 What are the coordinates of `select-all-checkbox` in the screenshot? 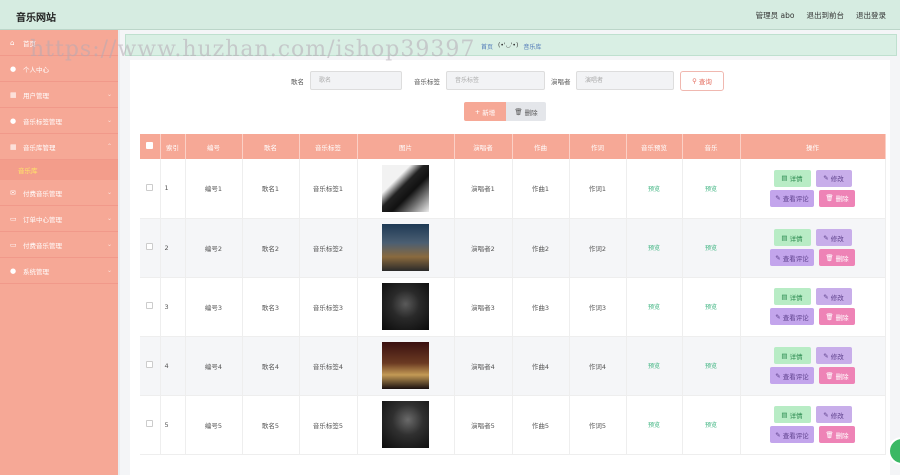 It's located at (150, 145).